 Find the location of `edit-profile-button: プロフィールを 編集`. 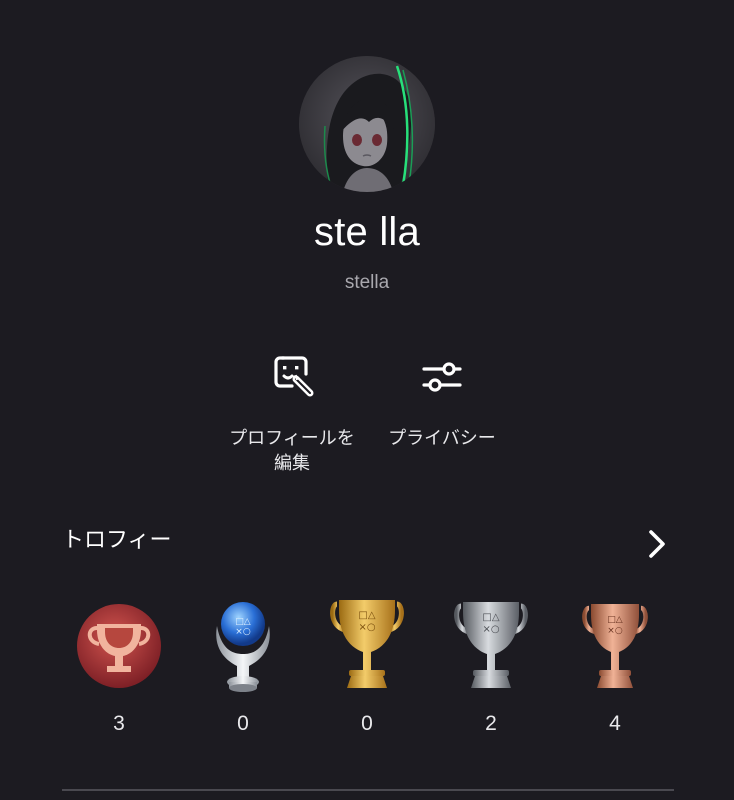

edit-profile-button: プロフィールを 編集 is located at coordinates (292, 414).